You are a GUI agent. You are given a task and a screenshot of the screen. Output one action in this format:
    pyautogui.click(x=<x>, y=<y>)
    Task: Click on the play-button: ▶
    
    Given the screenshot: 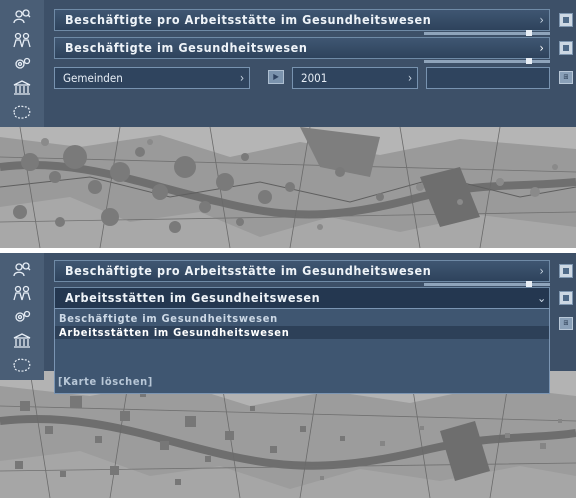 What is the action you would take?
    pyautogui.click(x=276, y=77)
    